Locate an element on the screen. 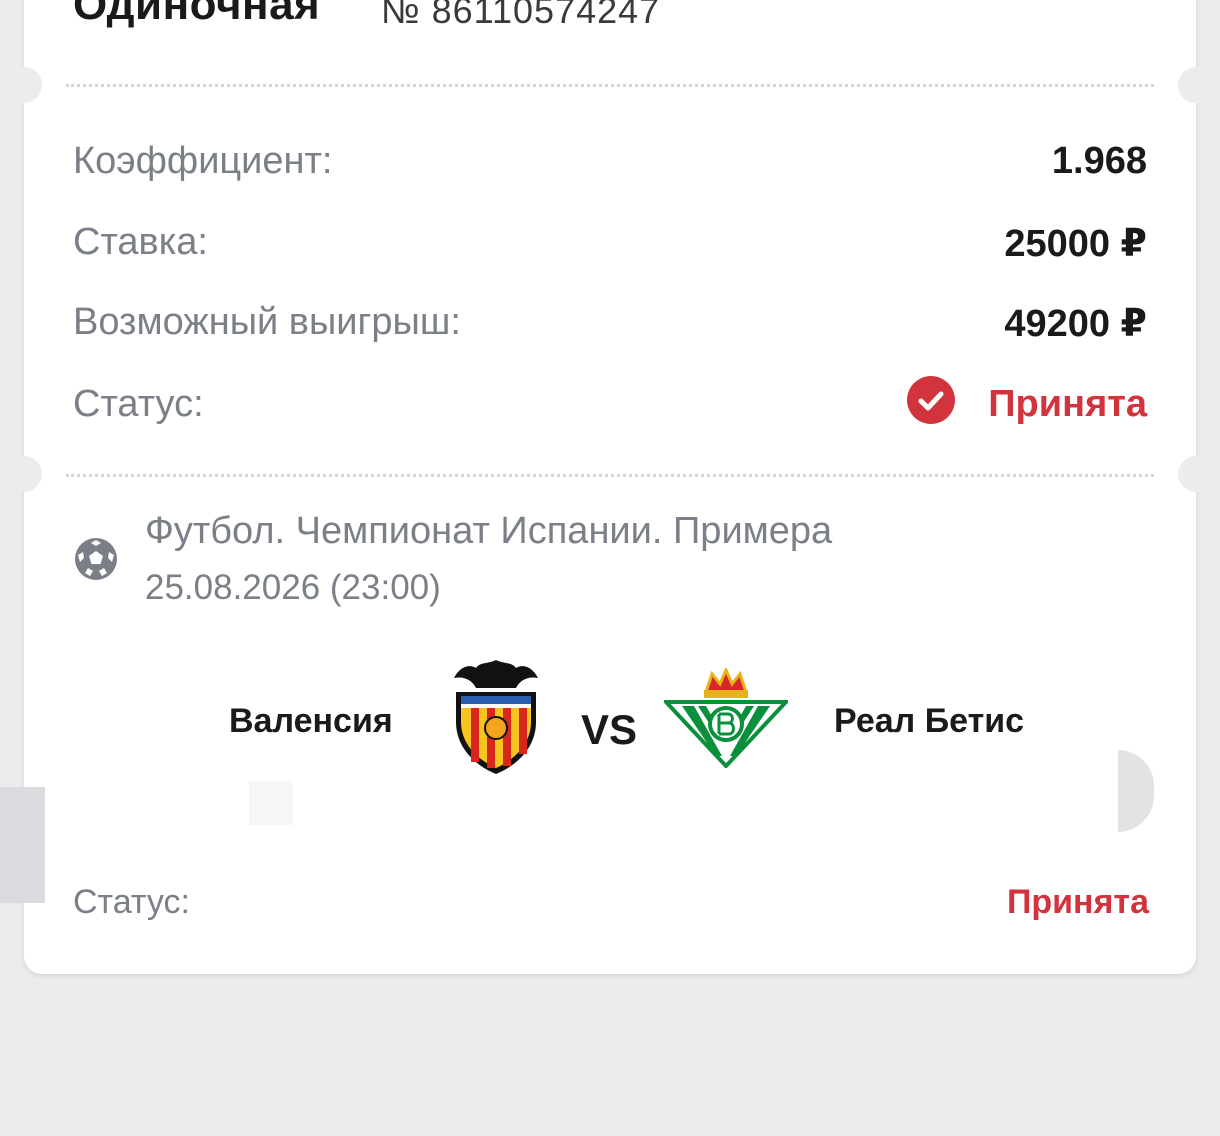 This screenshot has width=1220, height=1136. home-team-name: Валенсия is located at coordinates (311, 721).